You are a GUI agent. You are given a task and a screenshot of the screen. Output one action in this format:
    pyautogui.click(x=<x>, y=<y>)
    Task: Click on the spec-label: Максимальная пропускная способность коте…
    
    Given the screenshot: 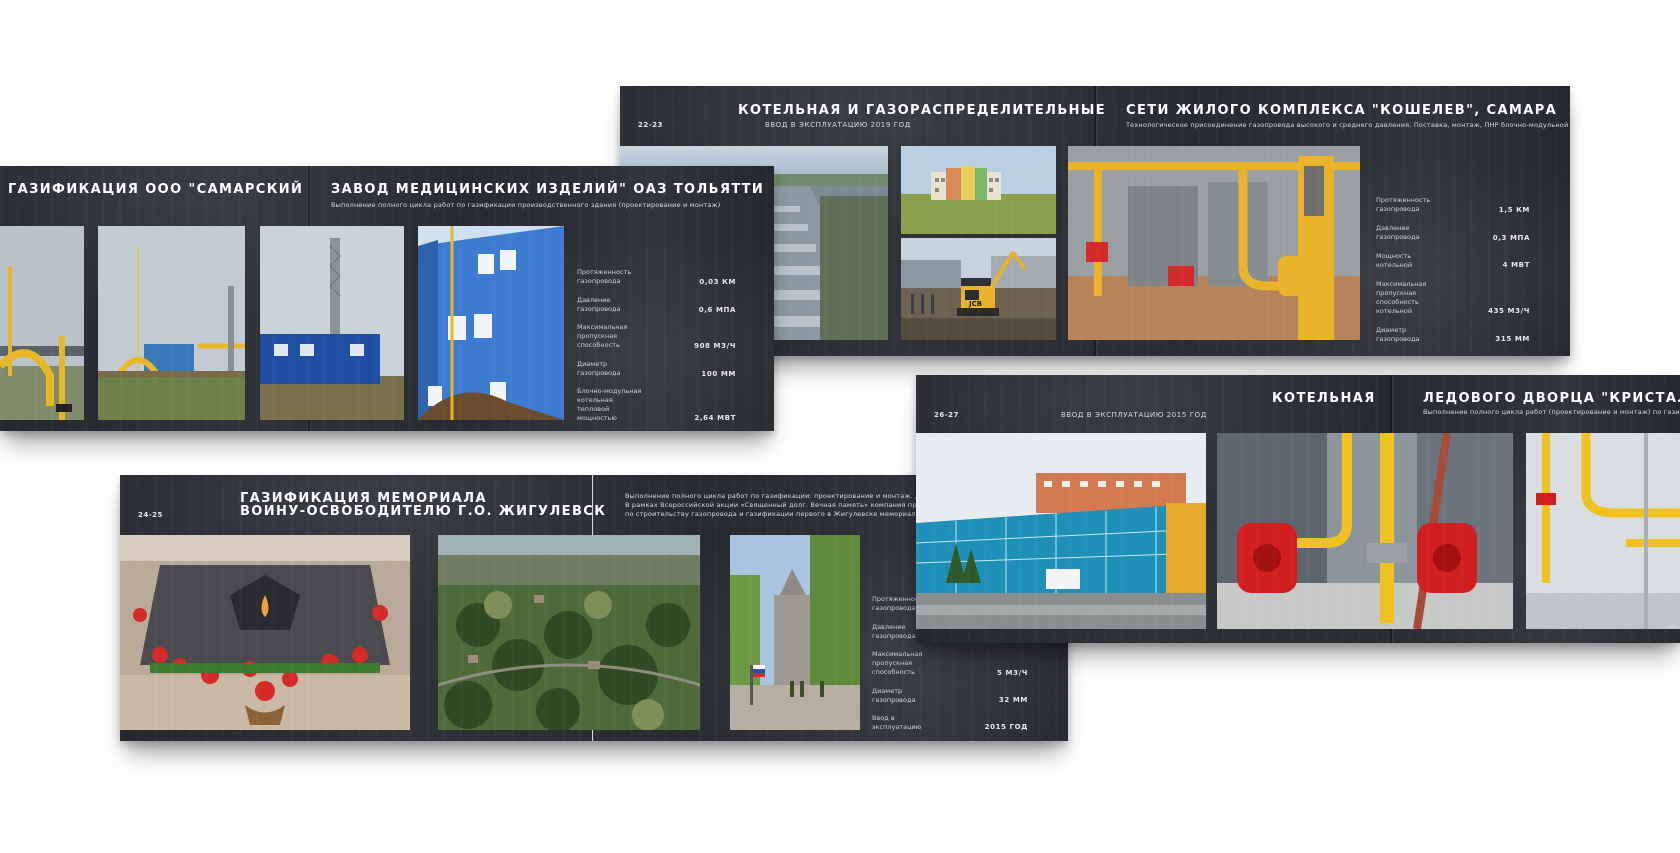 What is the action you would take?
    pyautogui.click(x=1401, y=297)
    